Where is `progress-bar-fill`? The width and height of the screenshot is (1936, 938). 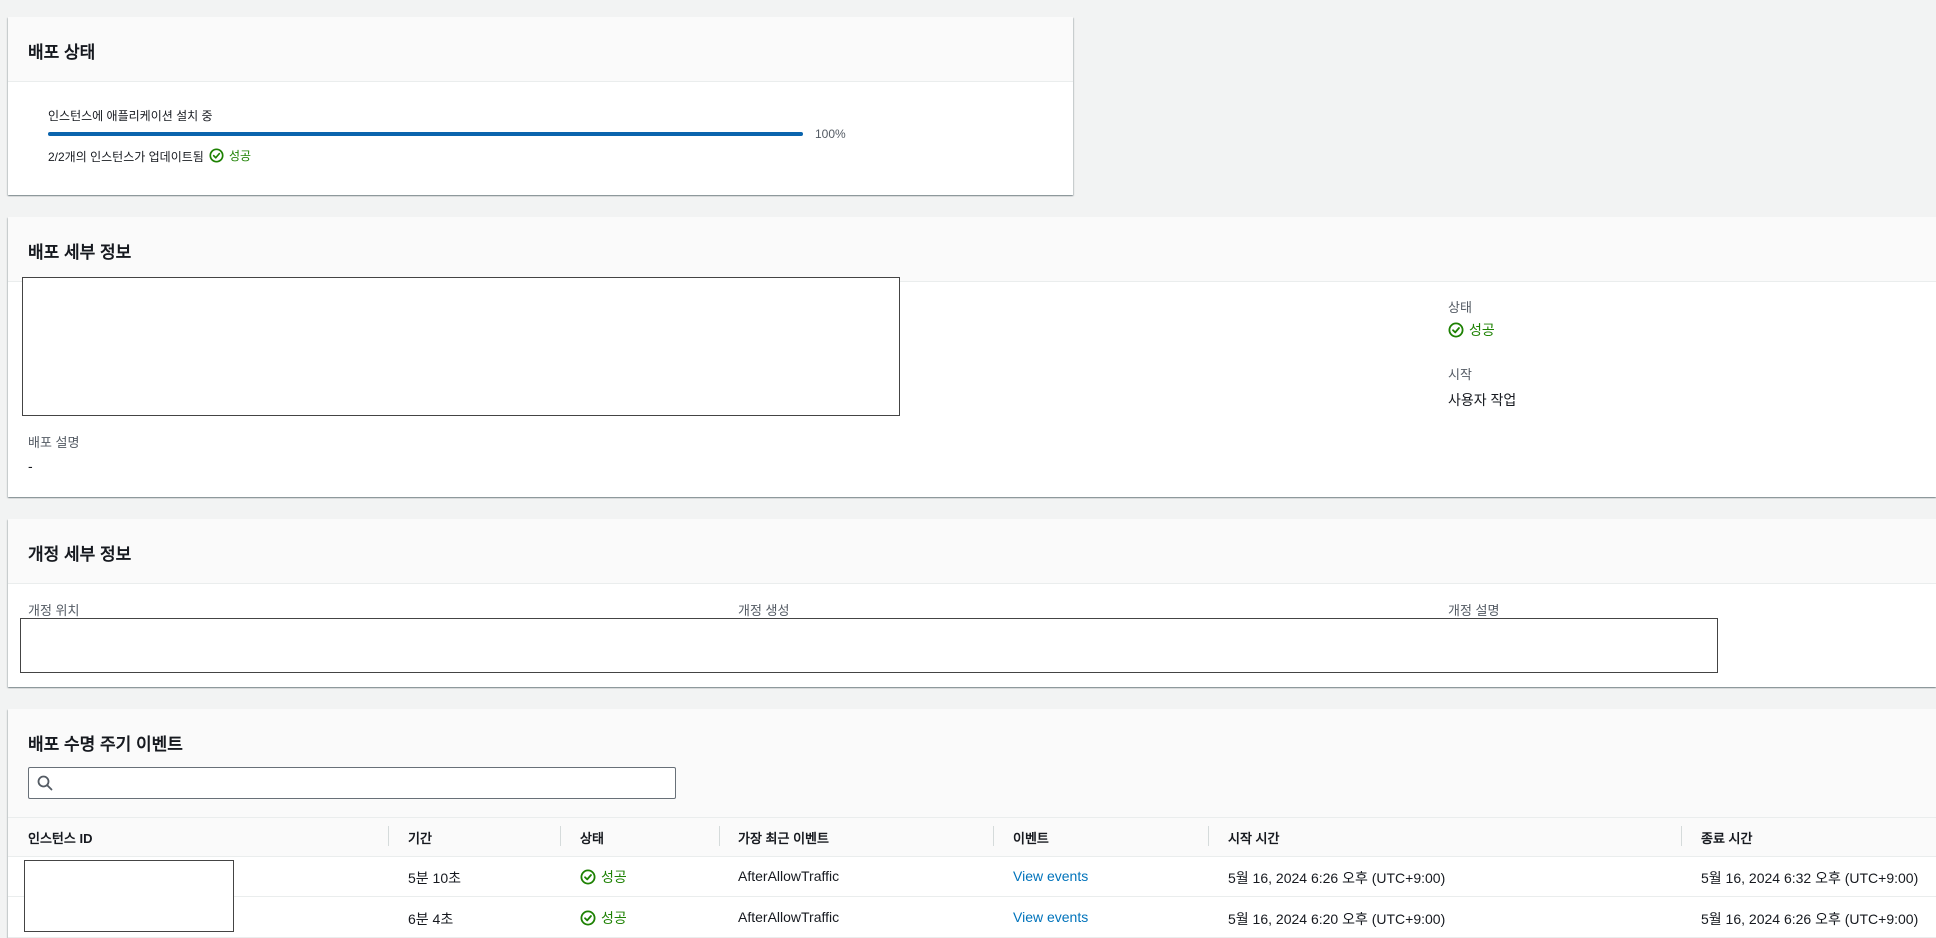
progress-bar-fill is located at coordinates (425, 134).